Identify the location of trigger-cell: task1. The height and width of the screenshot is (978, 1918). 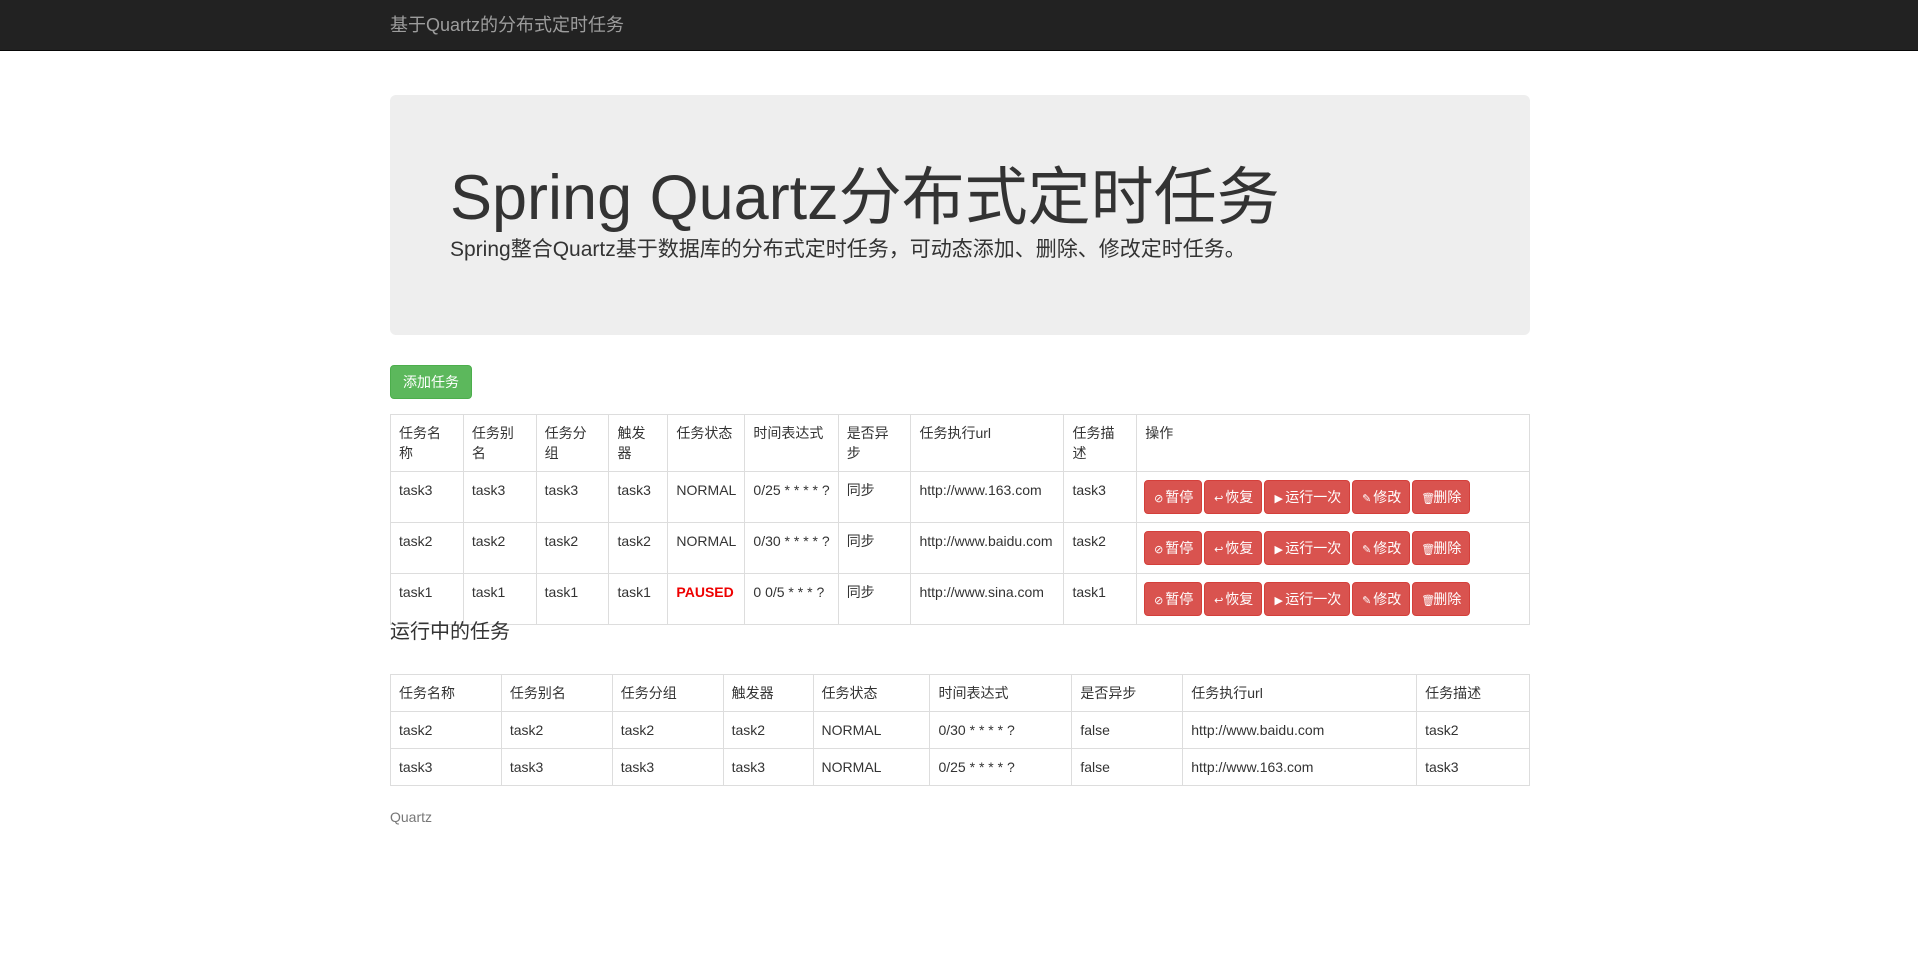
(638, 599).